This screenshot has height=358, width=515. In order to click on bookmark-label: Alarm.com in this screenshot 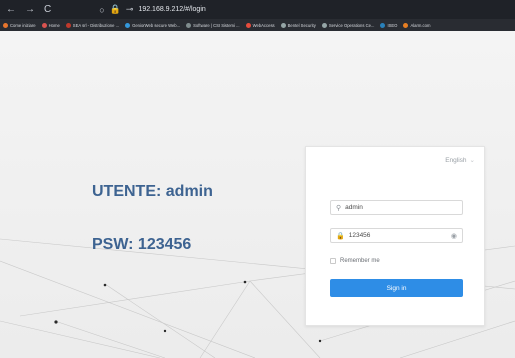, I will do `click(420, 25)`.